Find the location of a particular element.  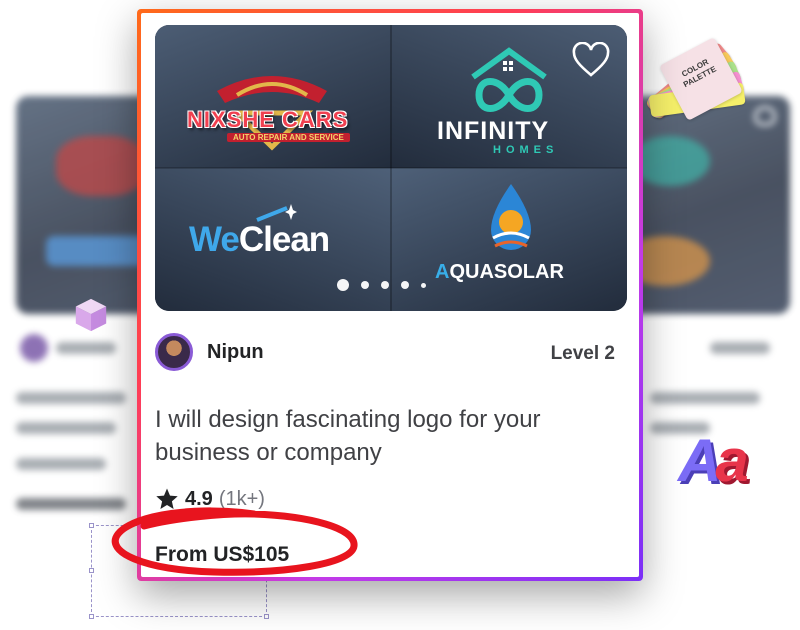

color-palette-sticker: COLOR PALETTE is located at coordinates (700, 95).